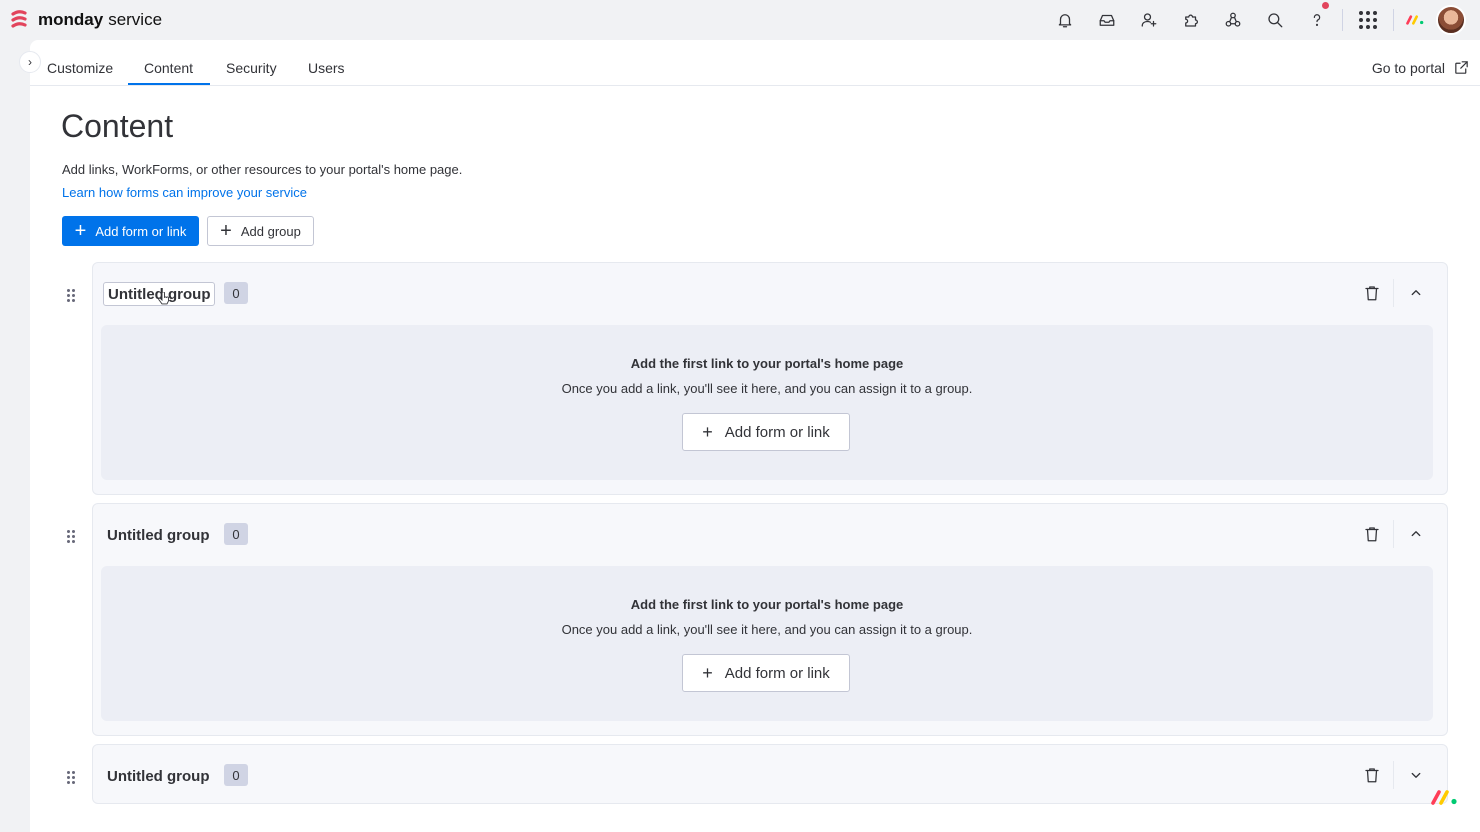 The width and height of the screenshot is (1480, 832). I want to click on left-rail, so click(15, 436).